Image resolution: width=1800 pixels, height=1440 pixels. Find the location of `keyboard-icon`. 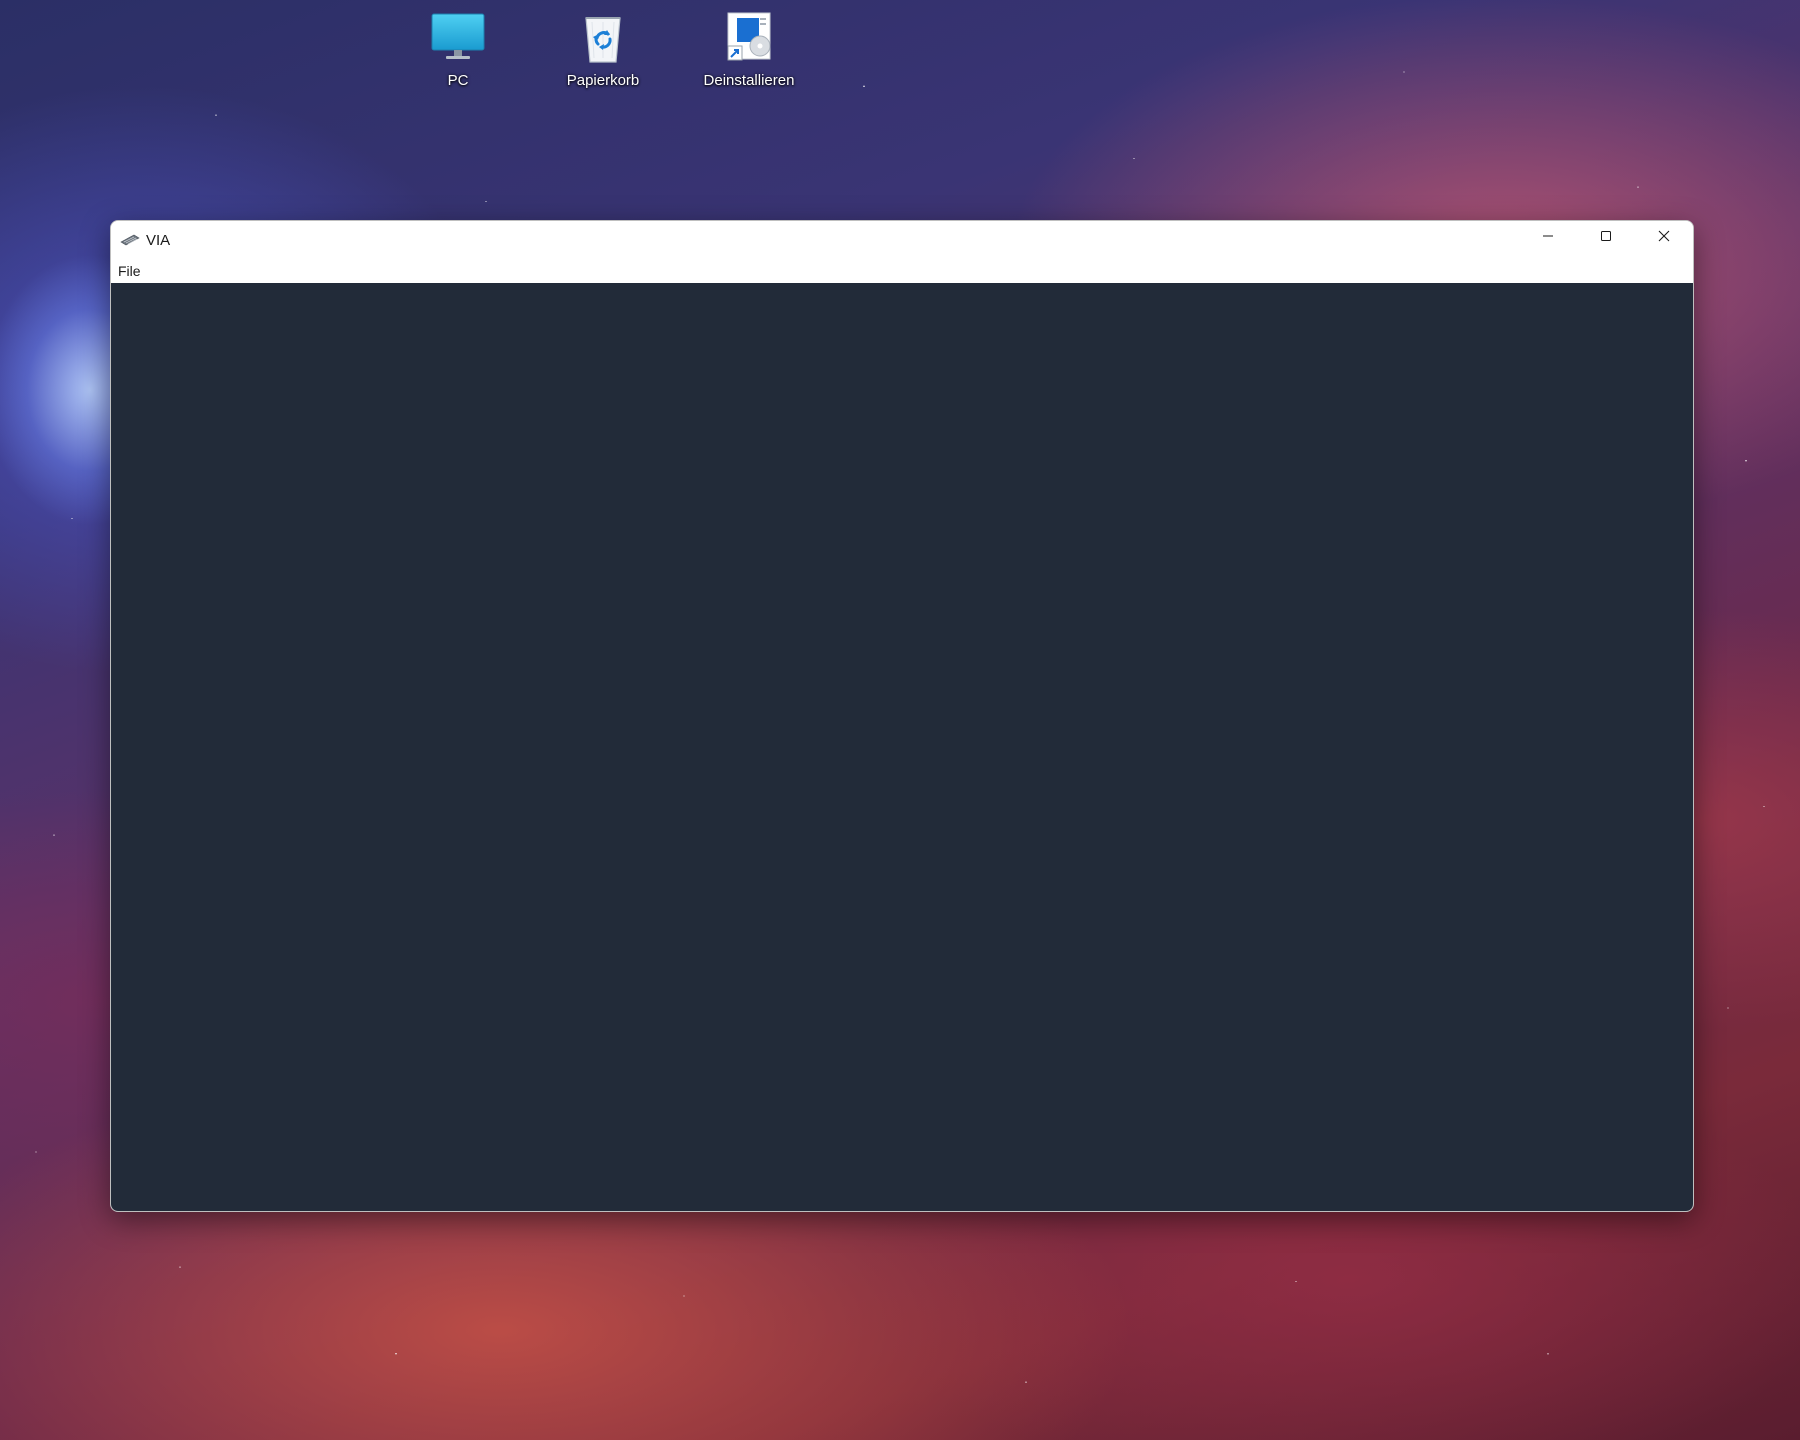

keyboard-icon is located at coordinates (130, 240).